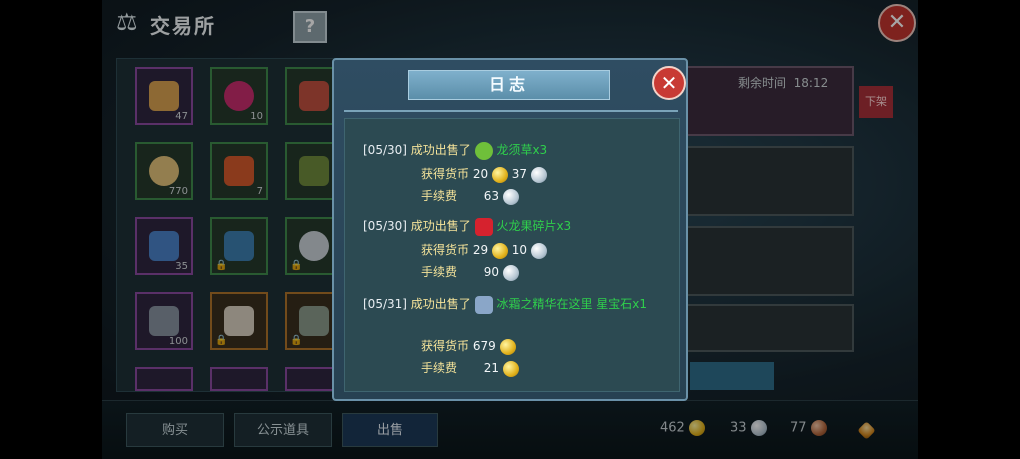  I want to click on earn-silver-value: 10, so click(519, 250).